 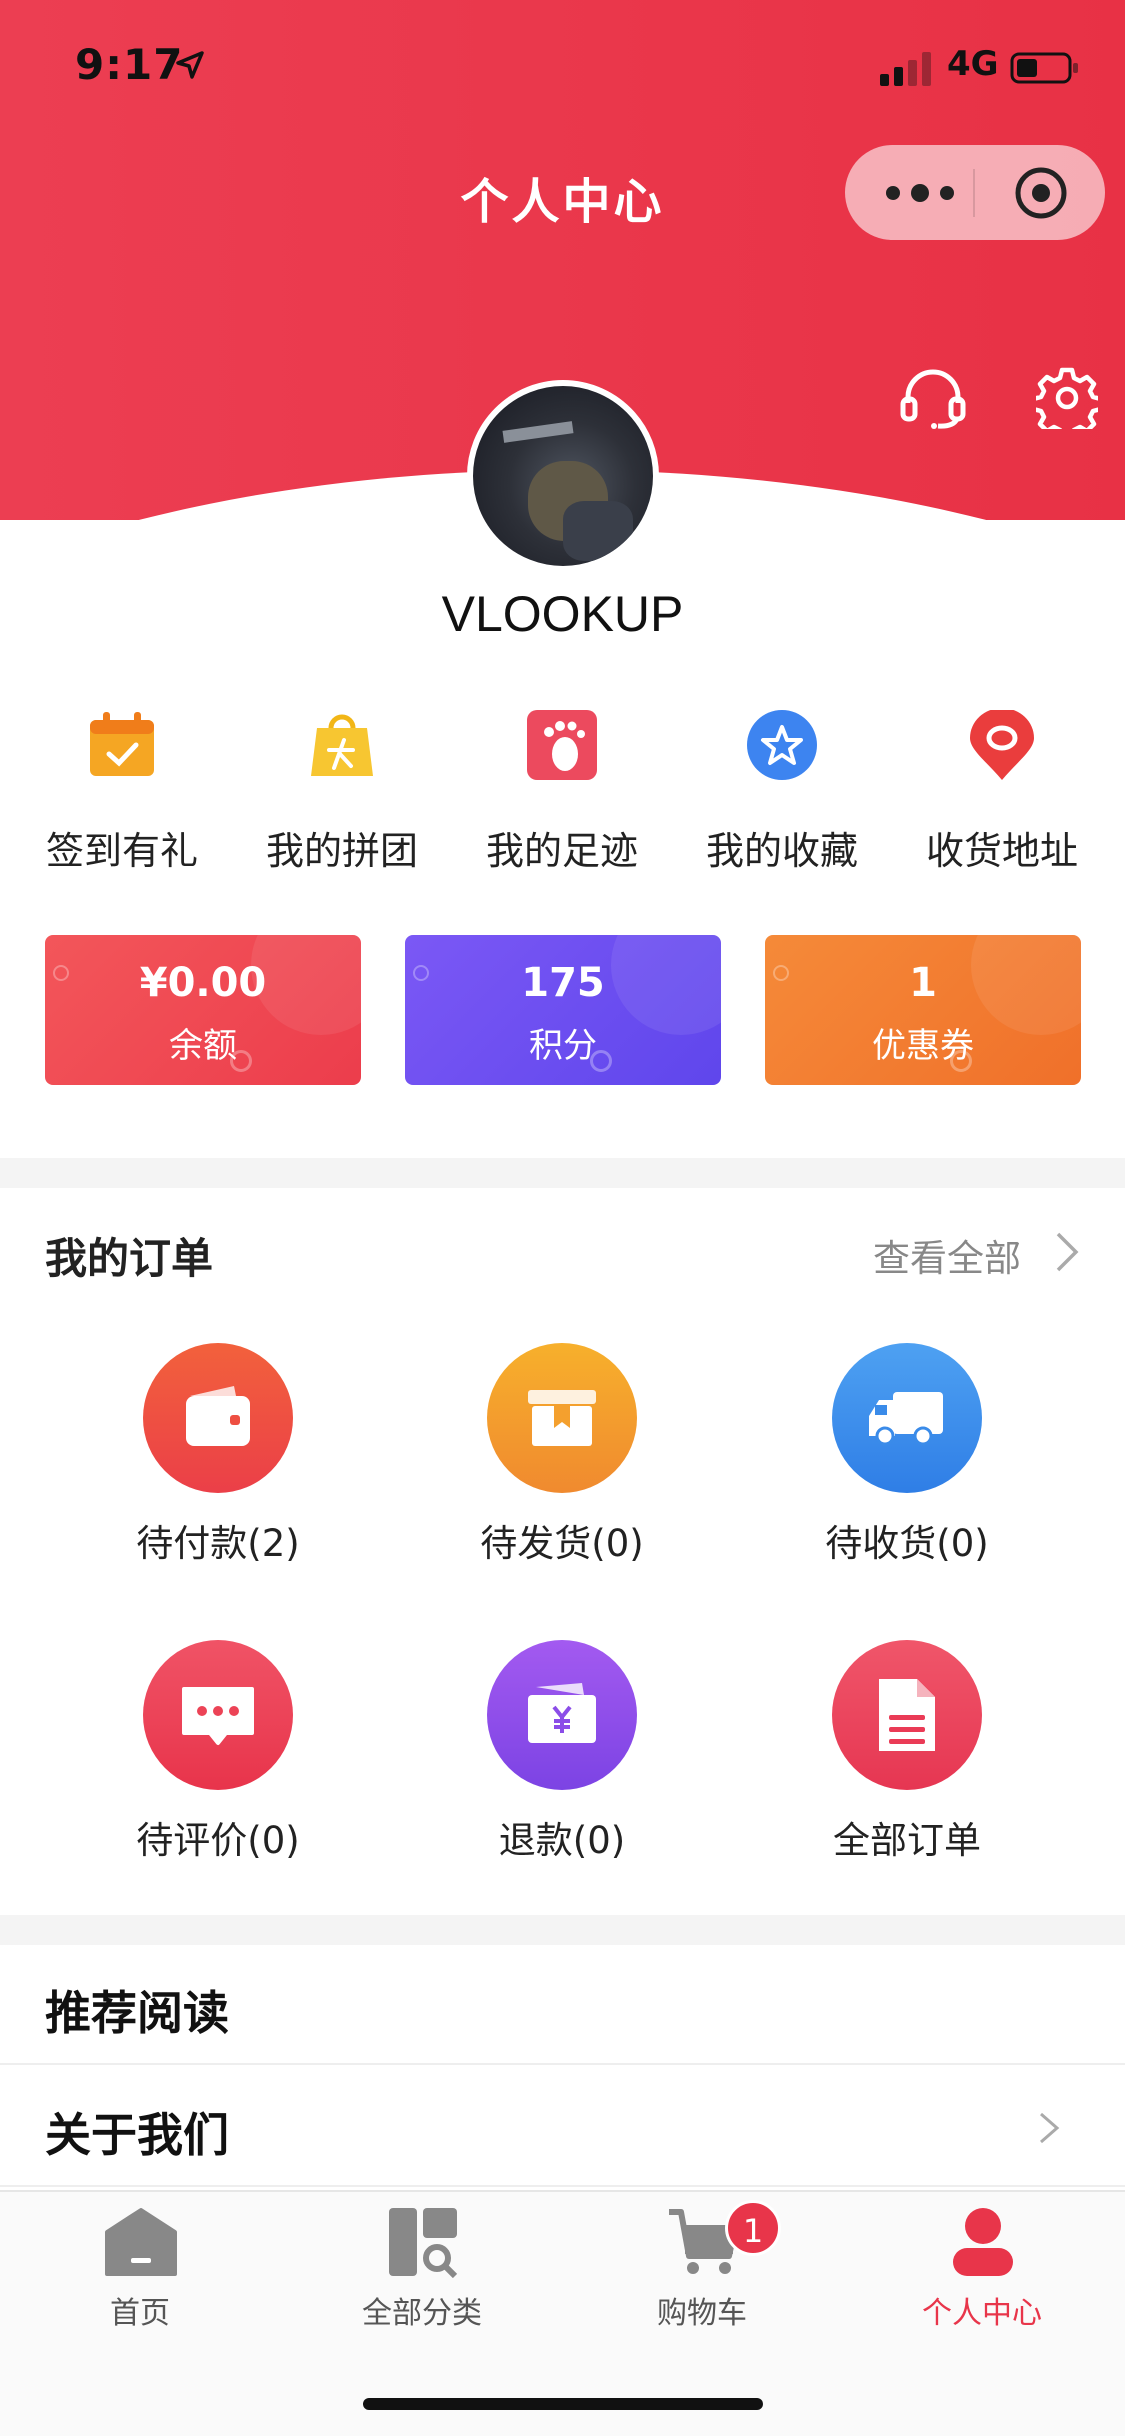 I want to click on settings-gear-icon, so click(x=1067, y=398).